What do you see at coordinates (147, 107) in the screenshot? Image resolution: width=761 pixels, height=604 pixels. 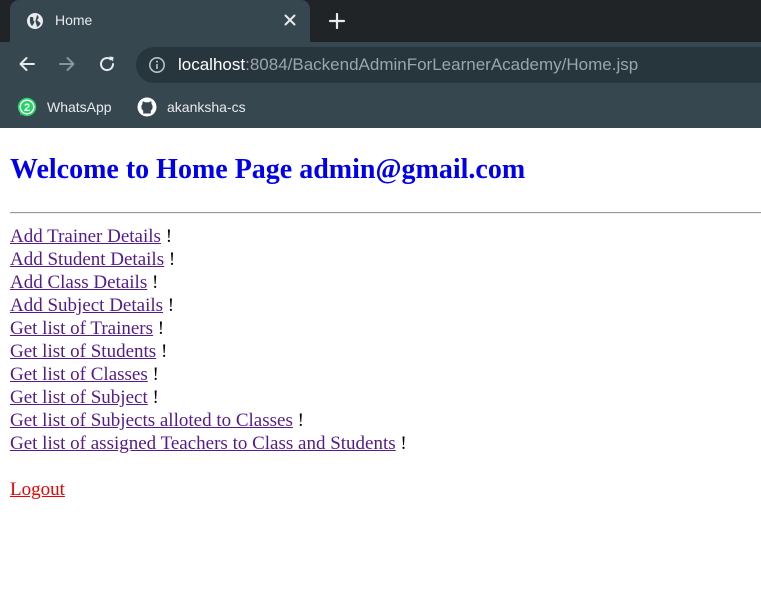 I see `github-icon` at bounding box center [147, 107].